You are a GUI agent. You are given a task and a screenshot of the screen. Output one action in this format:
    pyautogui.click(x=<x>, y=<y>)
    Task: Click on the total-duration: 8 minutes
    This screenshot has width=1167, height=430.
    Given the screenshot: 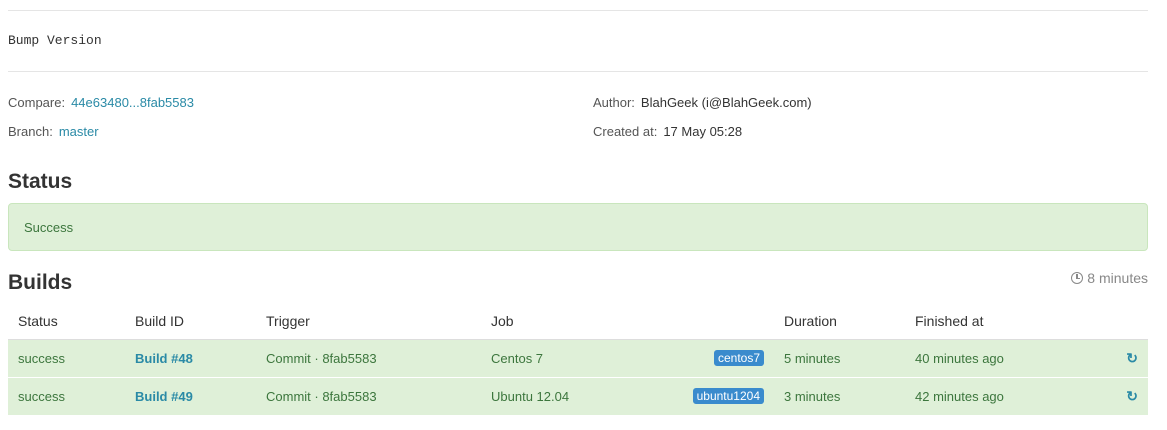 What is the action you would take?
    pyautogui.click(x=1109, y=278)
    